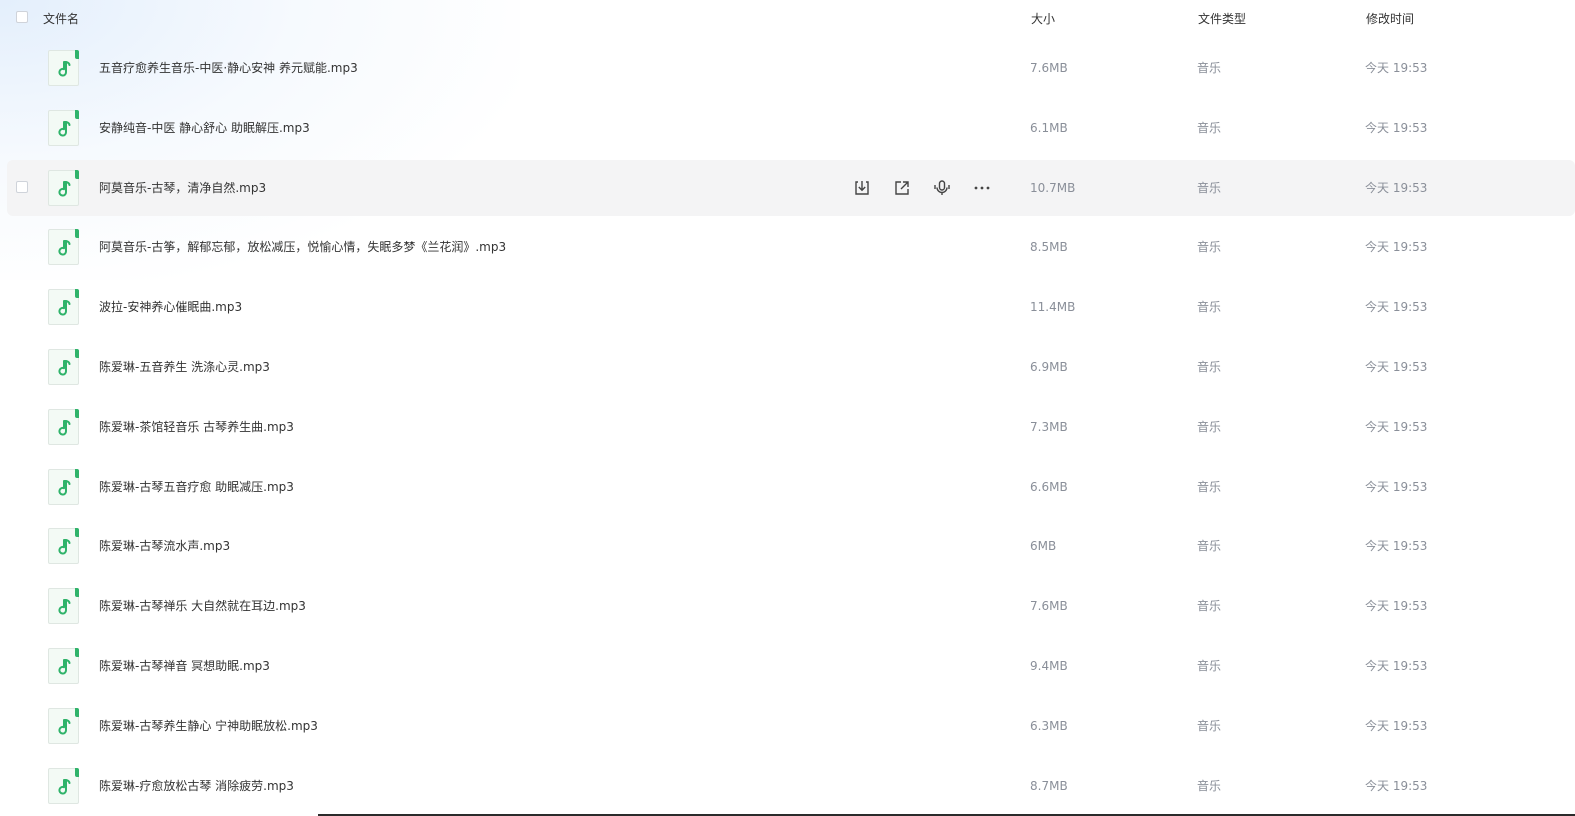 Image resolution: width=1575 pixels, height=816 pixels. I want to click on file-row: 阿莫音乐-古琴，清净自然.mp3 10.7MB 音乐 今天 19:53, so click(791, 187).